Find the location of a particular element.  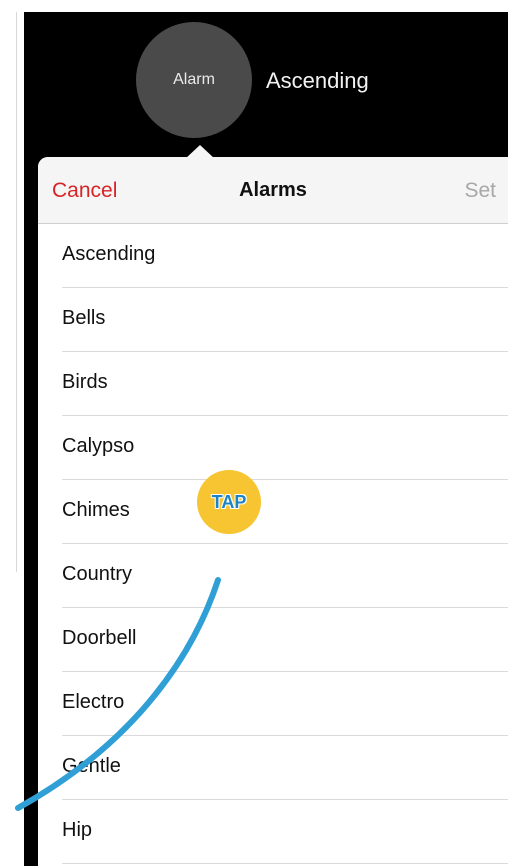

list-item-calypso: Calypso is located at coordinates (273, 448).